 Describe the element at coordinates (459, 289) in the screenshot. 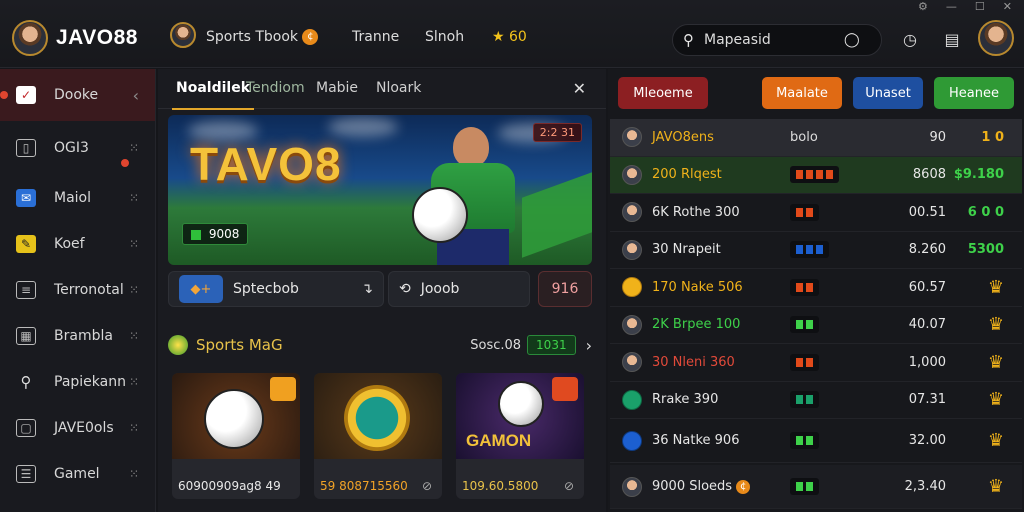

I see `casino-action: ⟲ Jooob` at that location.